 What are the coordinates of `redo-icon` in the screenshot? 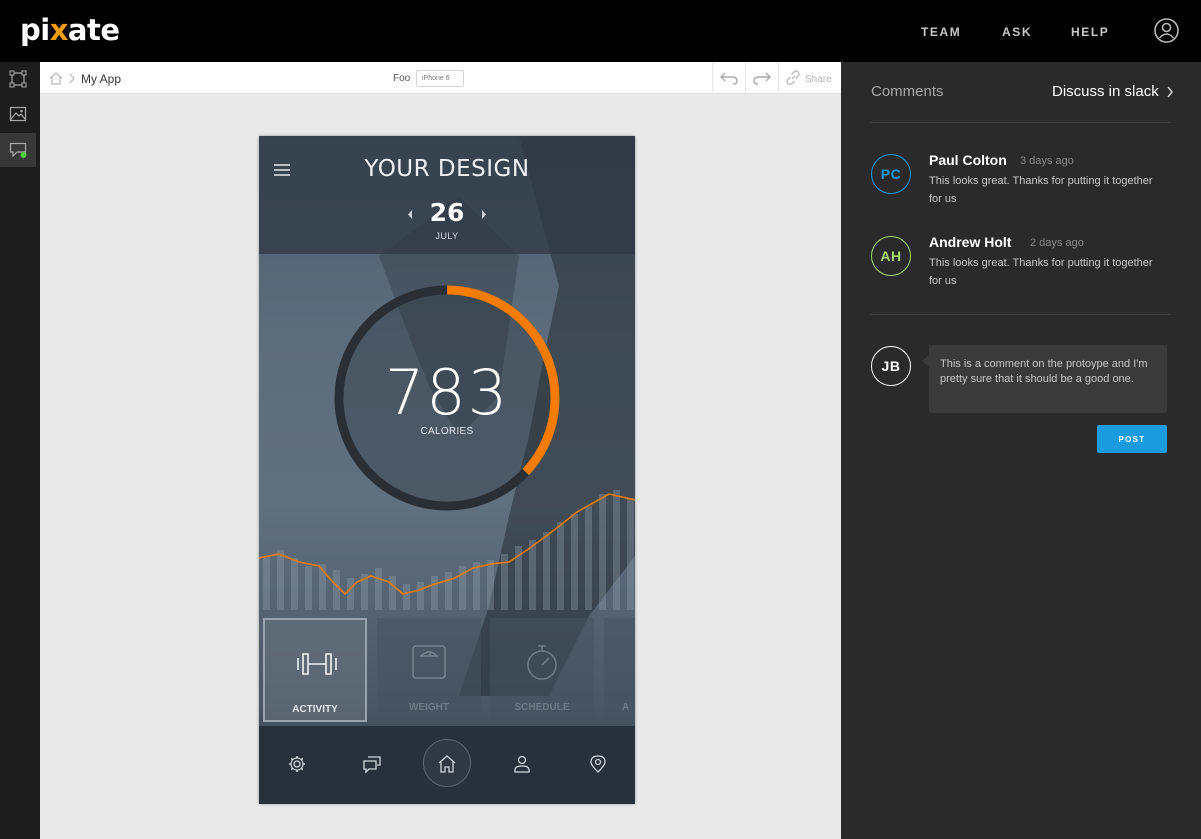 It's located at (761, 78).